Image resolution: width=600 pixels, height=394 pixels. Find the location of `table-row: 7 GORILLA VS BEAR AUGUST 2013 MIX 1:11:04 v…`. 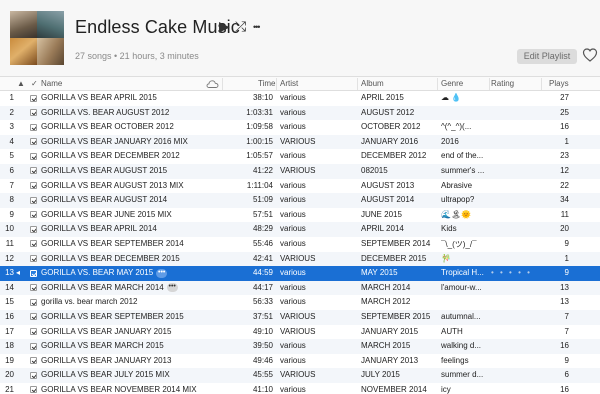

table-row: 7 GORILLA VS BEAR AUGUST 2013 MIX 1:11:04 v… is located at coordinates (300, 186).